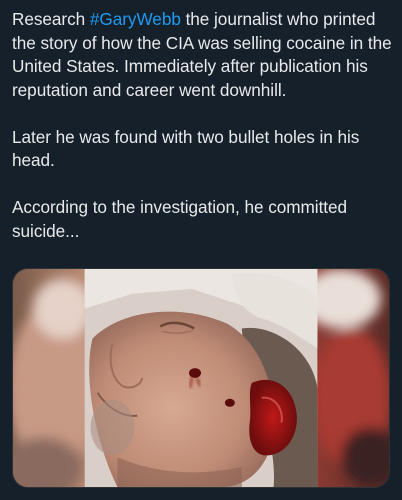 This screenshot has width=402, height=500. I want to click on tweet-text-lead: Research, so click(51, 19).